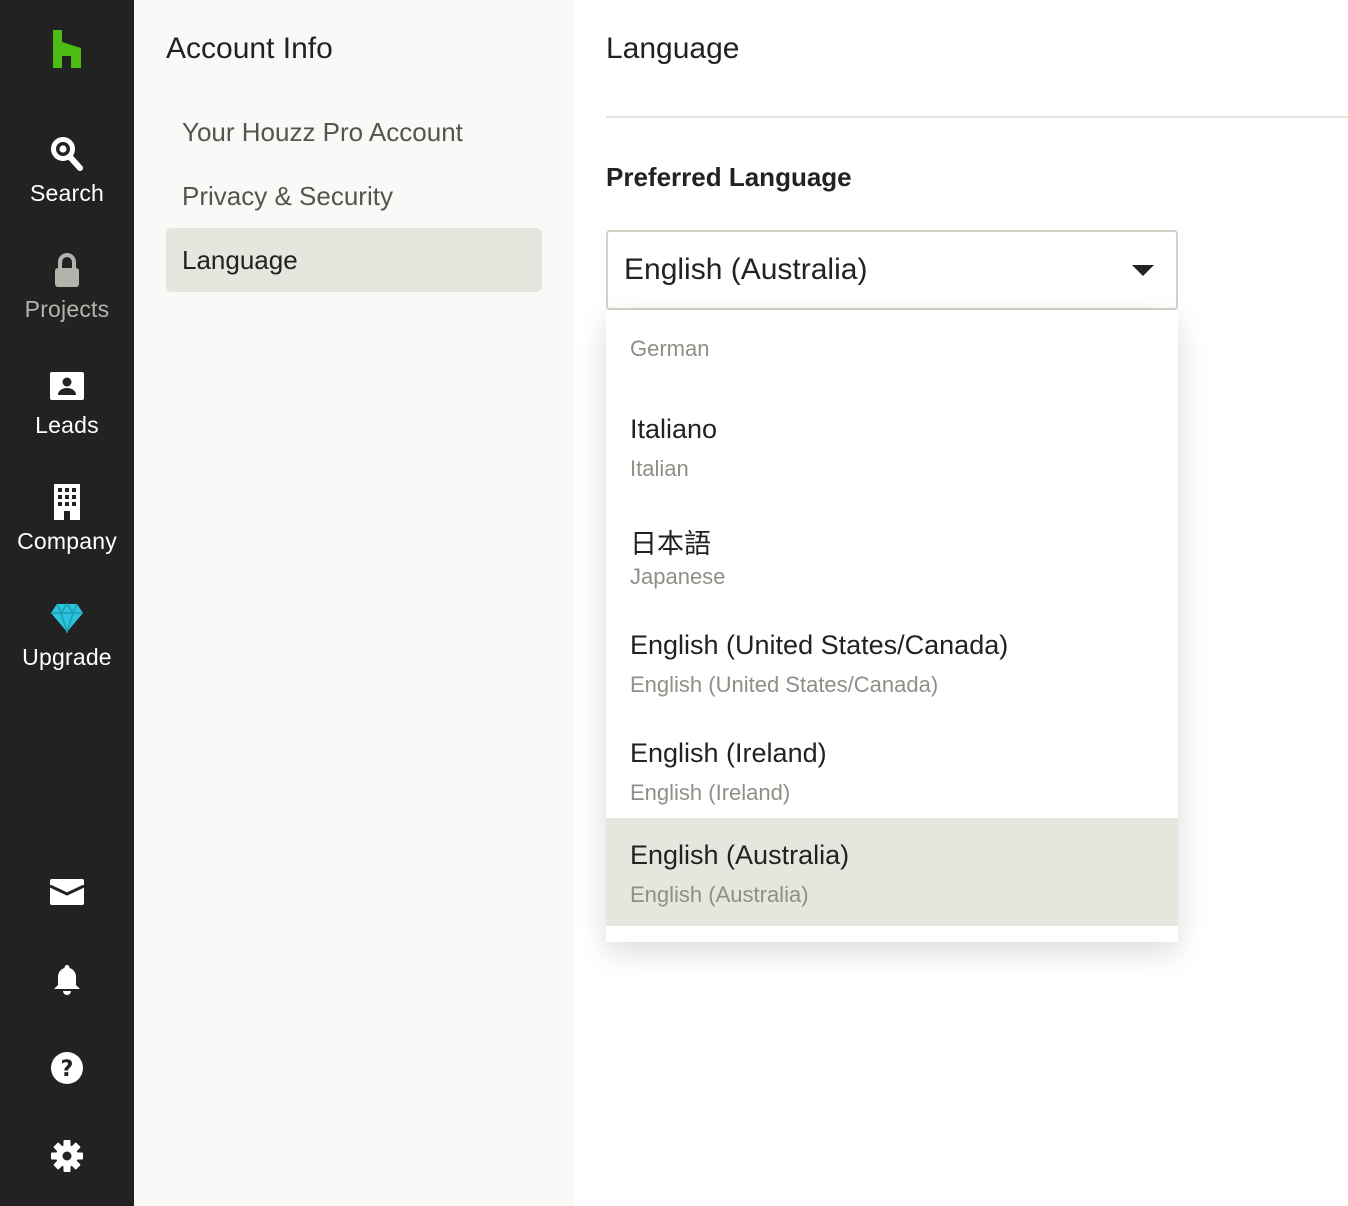 The width and height of the screenshot is (1348, 1206). I want to click on building-icon, so click(67, 502).